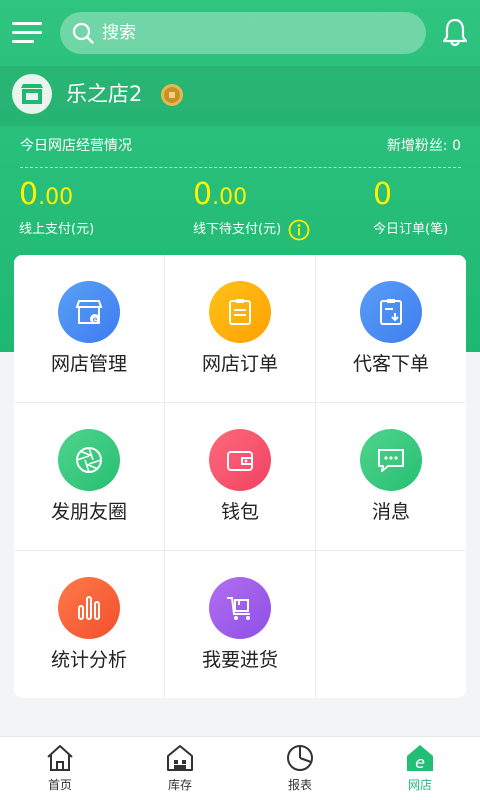  I want to click on online-store-icon: e, so click(420, 758).